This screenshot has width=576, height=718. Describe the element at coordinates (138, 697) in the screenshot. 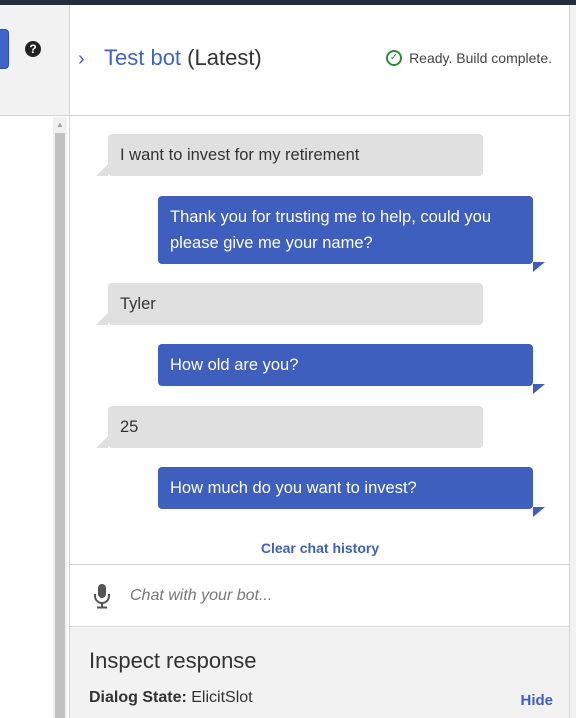

I see `dialog-state-label: Dialog State:` at that location.